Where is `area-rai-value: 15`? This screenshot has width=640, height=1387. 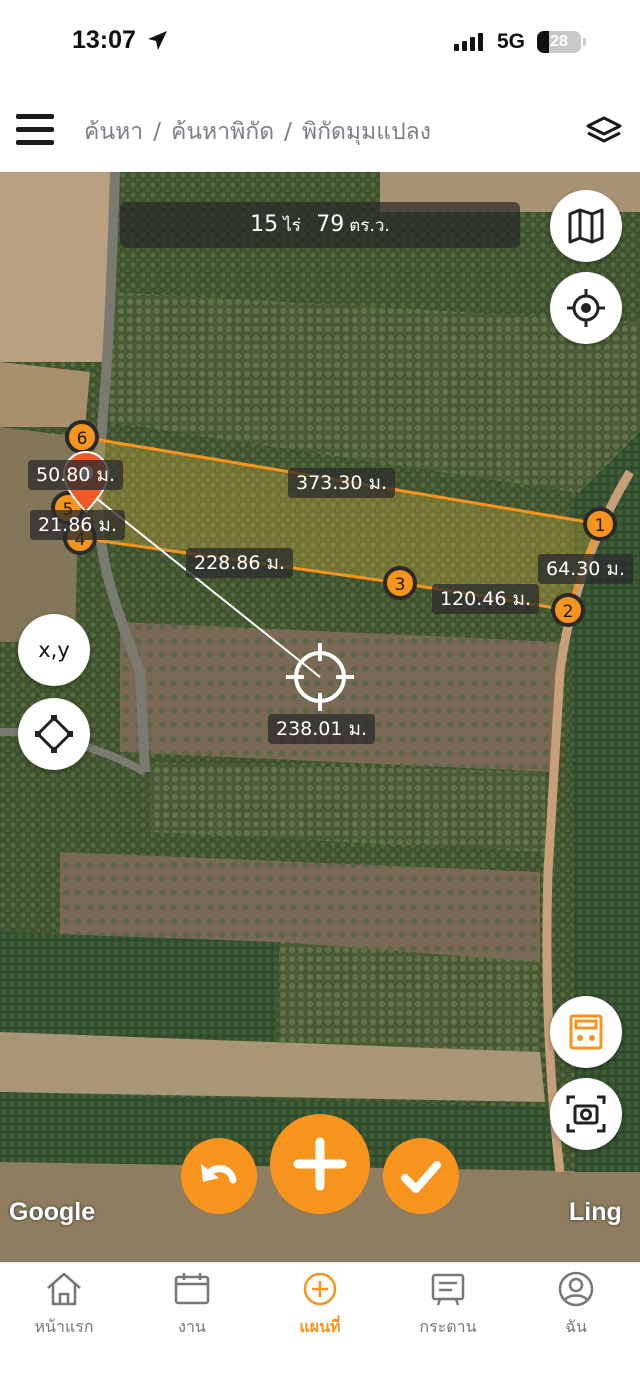
area-rai-value: 15 is located at coordinates (264, 224).